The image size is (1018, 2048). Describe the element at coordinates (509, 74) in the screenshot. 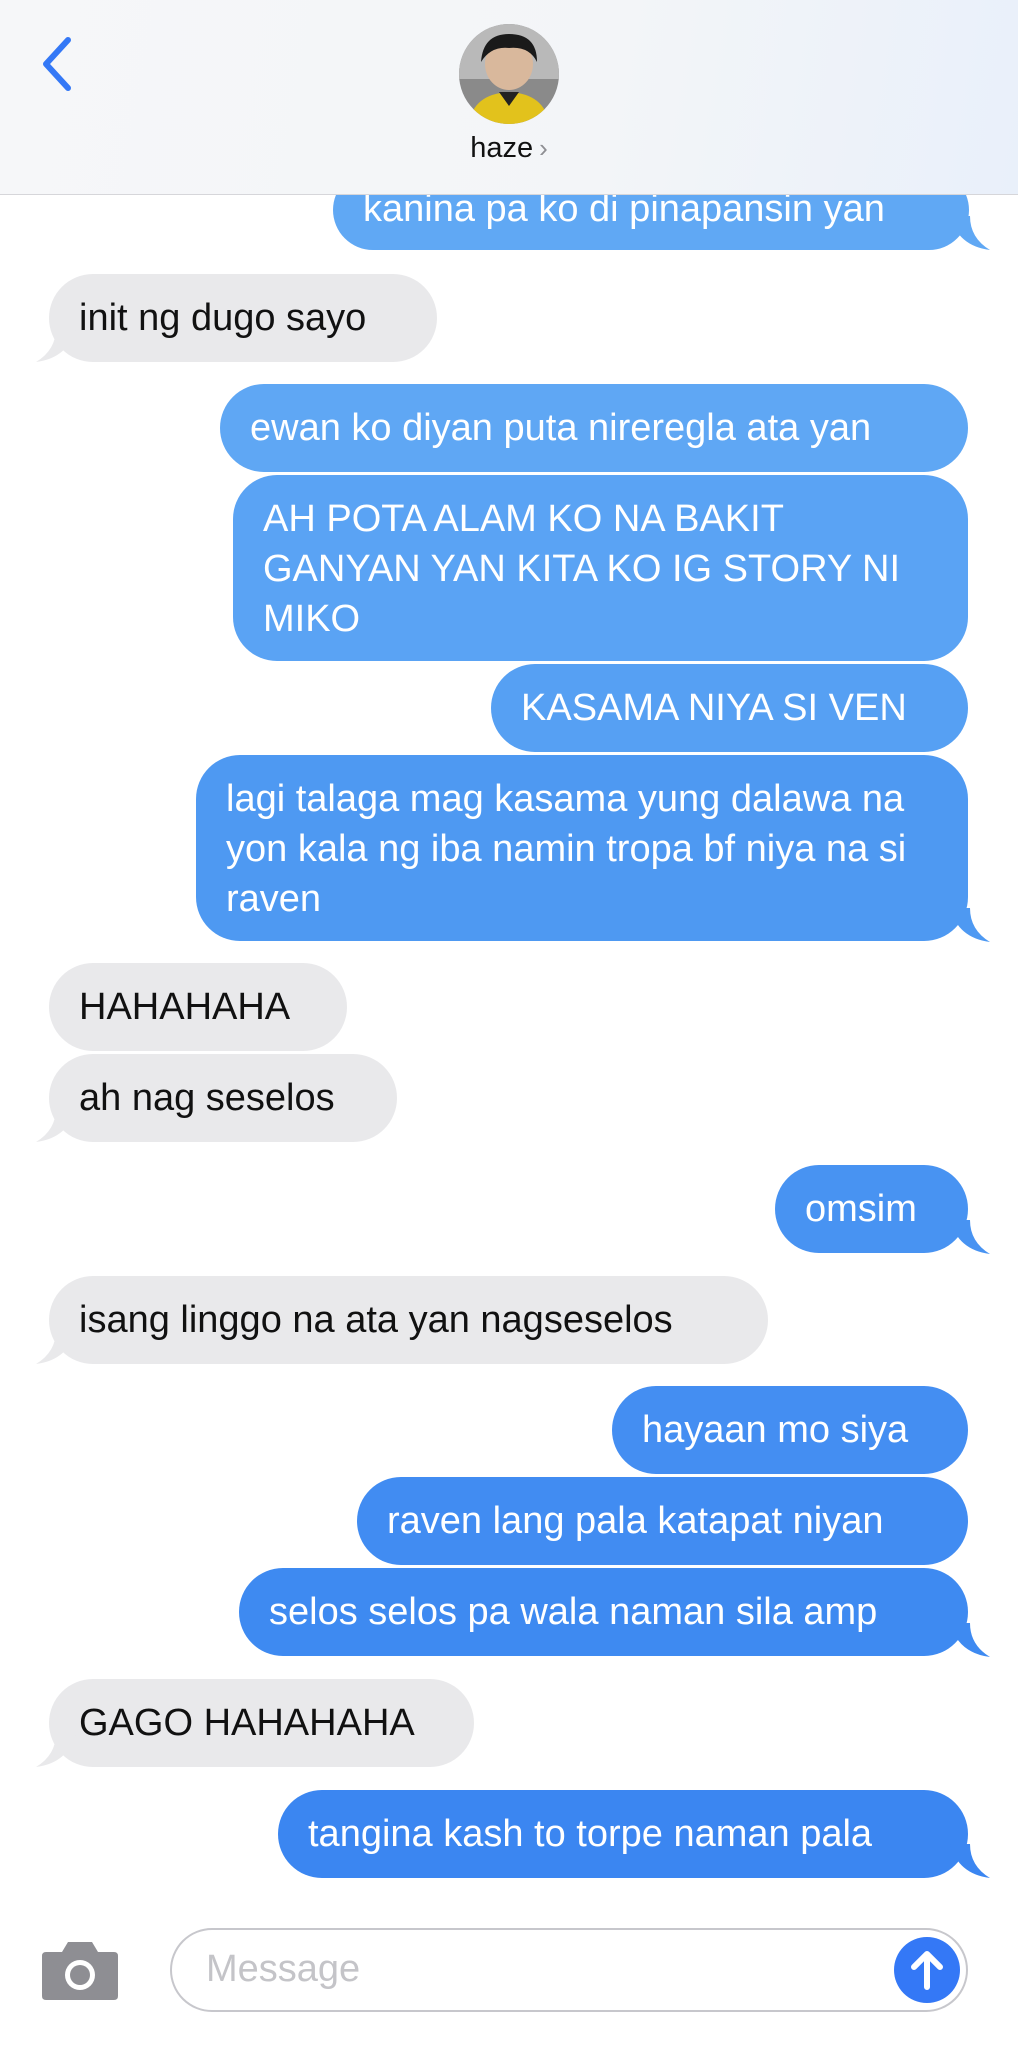

I see `avatar` at that location.